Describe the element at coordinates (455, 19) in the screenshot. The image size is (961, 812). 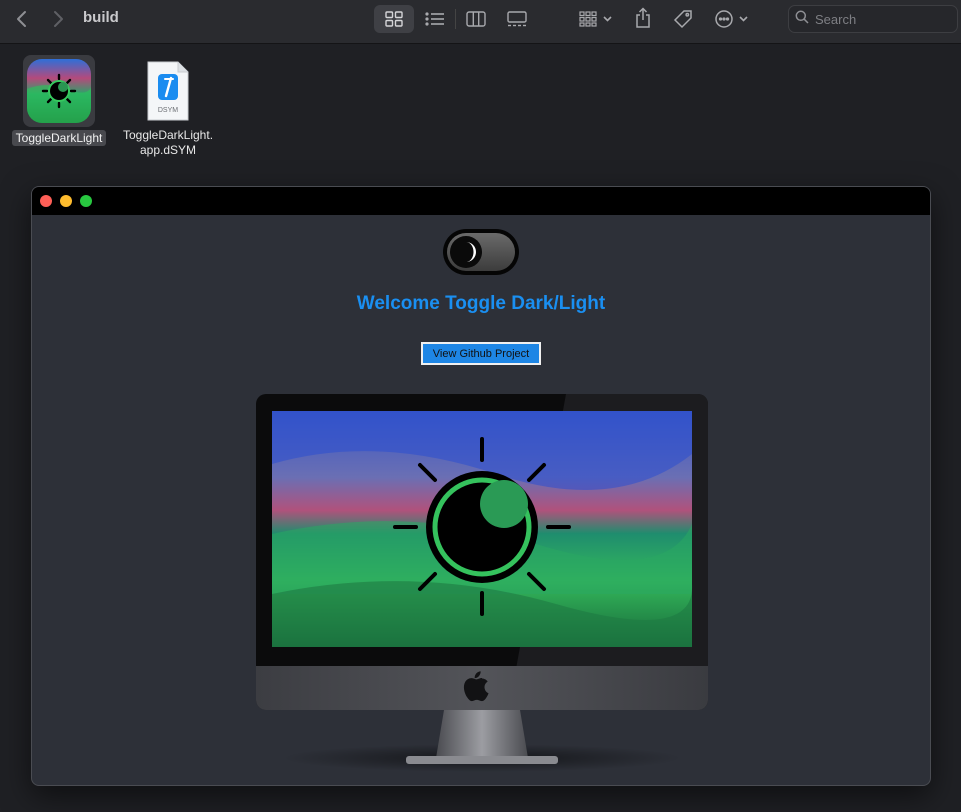
I see `toolbar-divider` at that location.